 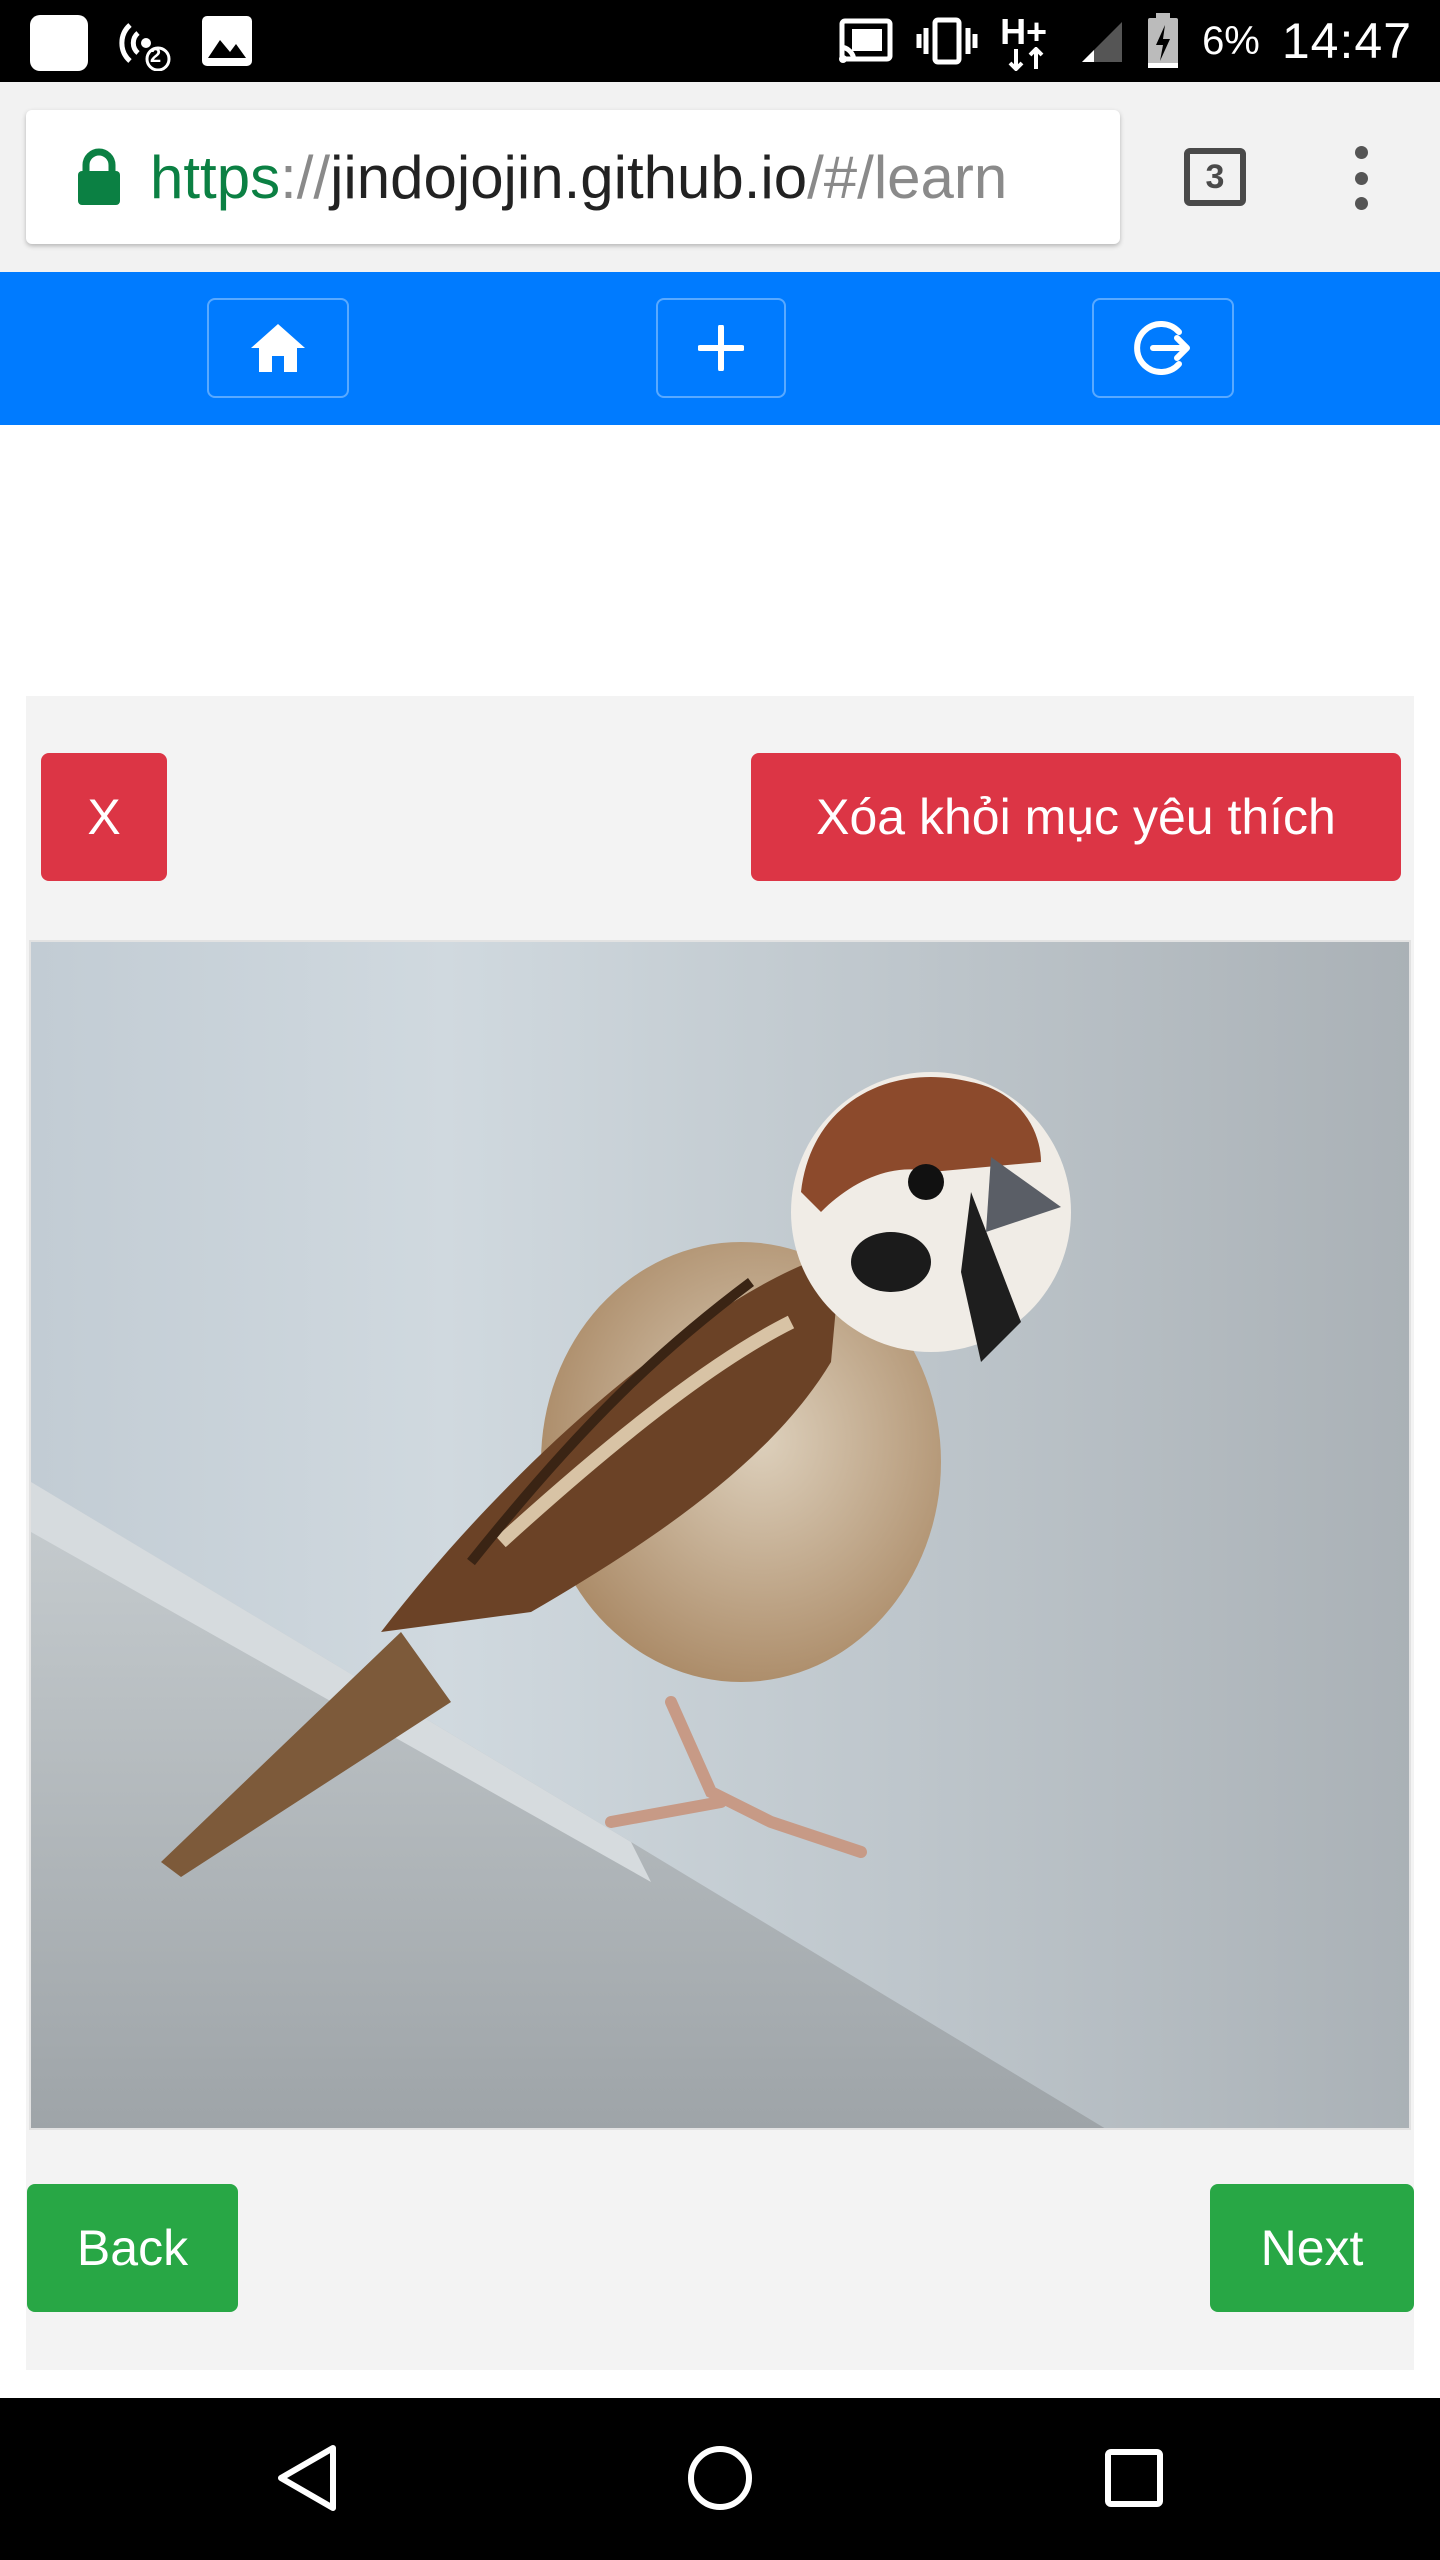 I want to click on network-type: H+, so click(x=1029, y=41).